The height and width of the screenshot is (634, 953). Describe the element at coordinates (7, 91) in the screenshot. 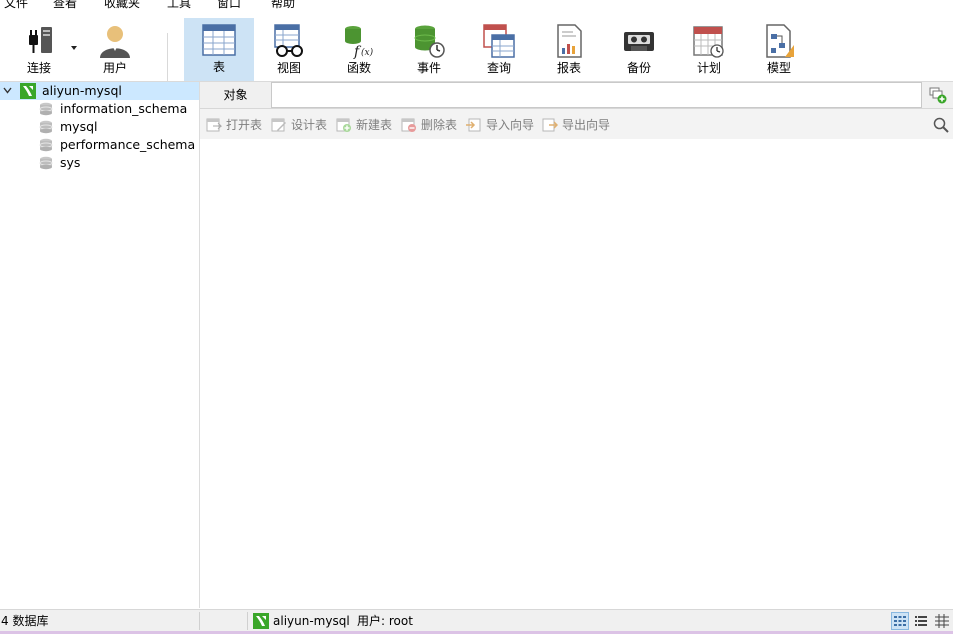

I see `chevron-down-icon` at that location.